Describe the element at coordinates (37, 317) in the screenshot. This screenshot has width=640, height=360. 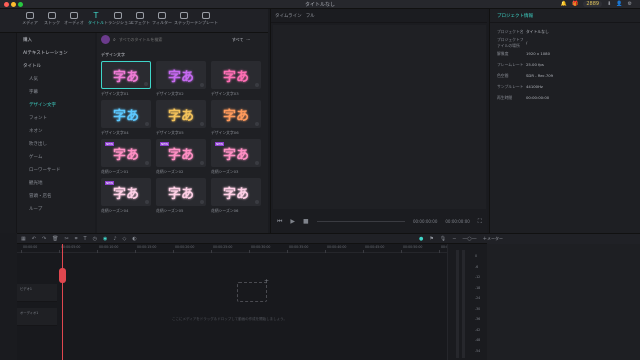
I see `audio-track-header: オーディオ1` at that location.